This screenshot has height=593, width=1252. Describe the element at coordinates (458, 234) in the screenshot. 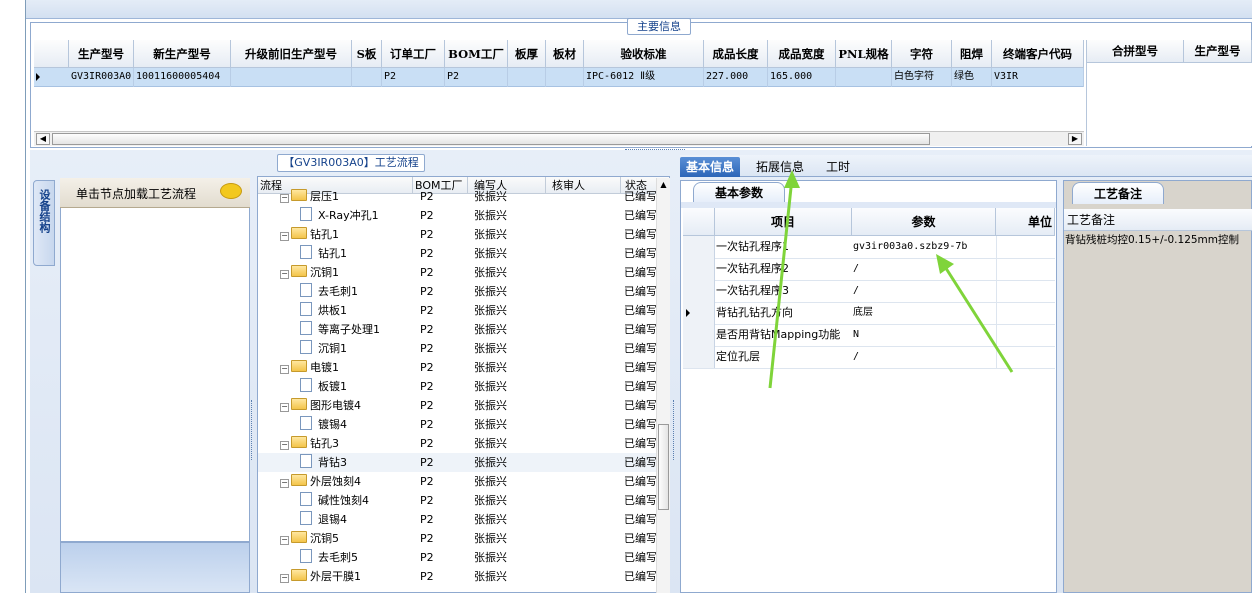

I see `tree-row: − 钻孔1 P2 张振兴 已编写` at that location.